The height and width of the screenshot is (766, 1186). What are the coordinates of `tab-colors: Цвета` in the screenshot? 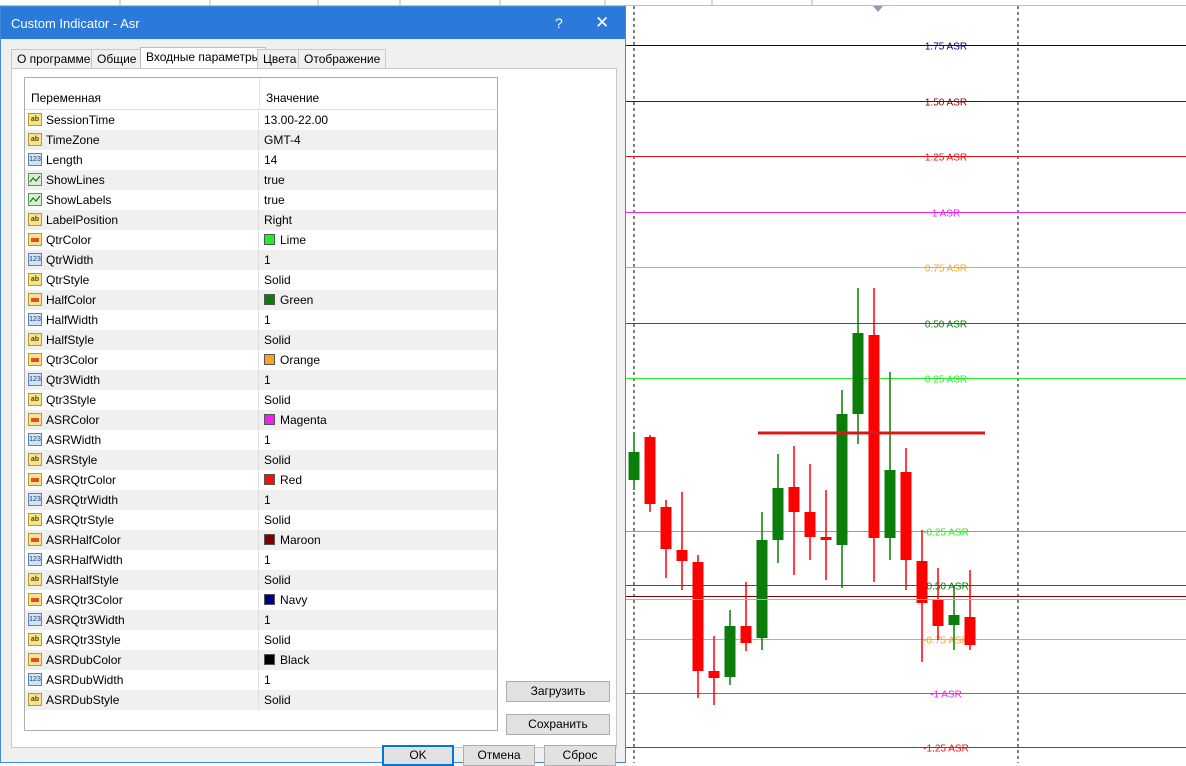 It's located at (280, 59).